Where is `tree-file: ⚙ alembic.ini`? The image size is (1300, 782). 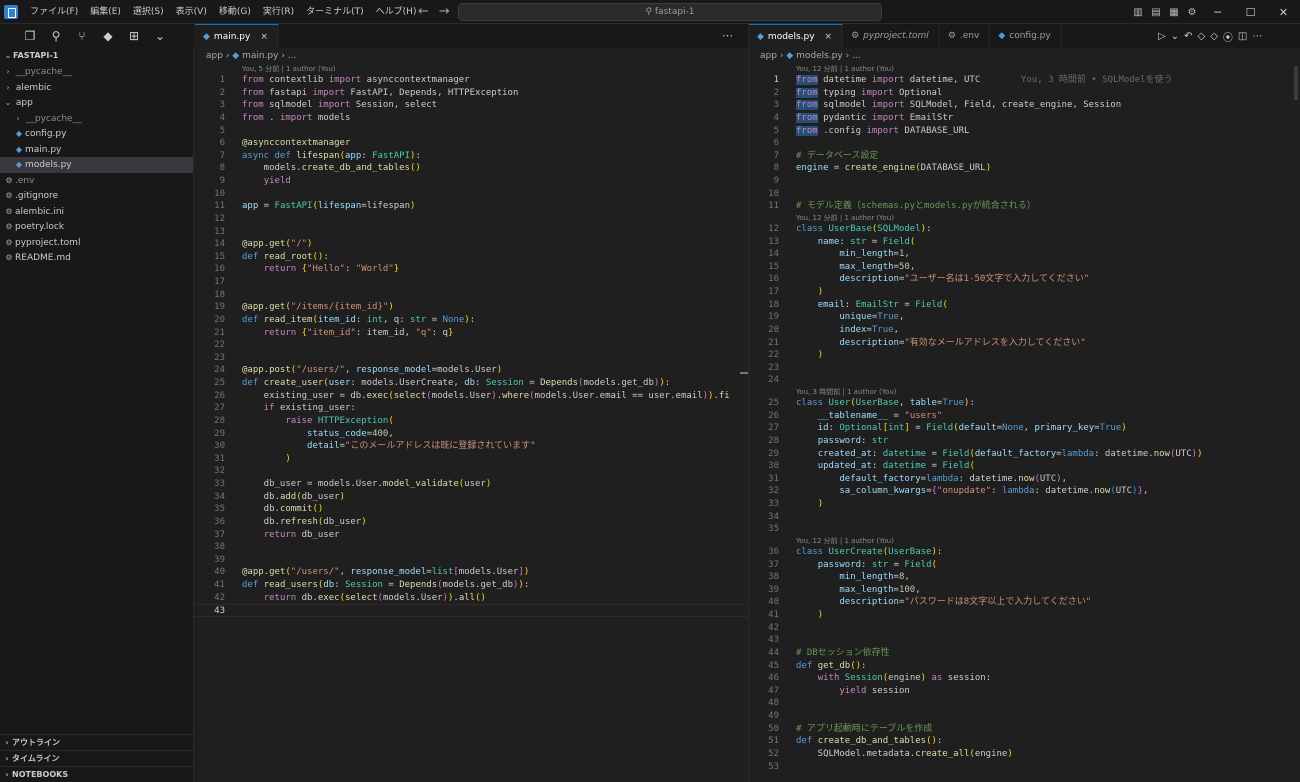
tree-file: ⚙ alembic.ini is located at coordinates (96, 212).